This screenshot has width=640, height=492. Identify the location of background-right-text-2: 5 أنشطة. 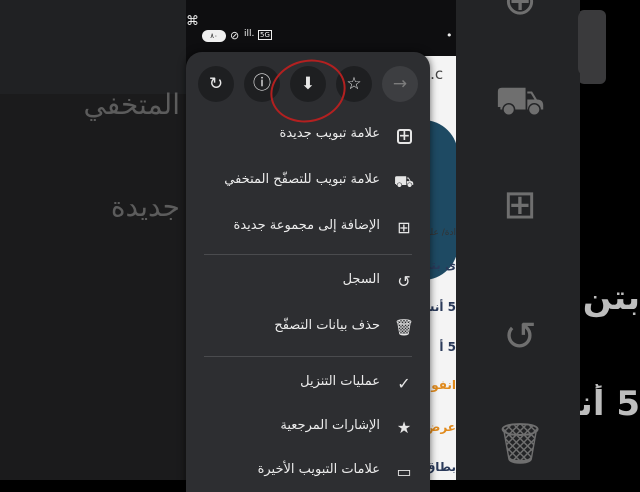
(610, 404).